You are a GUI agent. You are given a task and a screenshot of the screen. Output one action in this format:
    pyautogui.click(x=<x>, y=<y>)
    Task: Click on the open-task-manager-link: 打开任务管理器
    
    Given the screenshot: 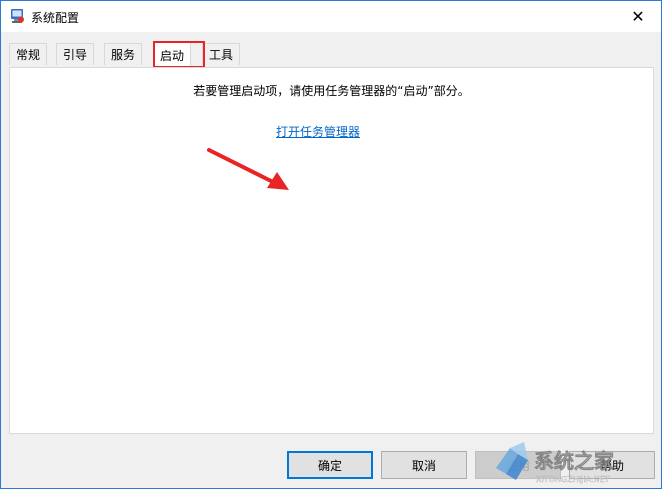 What is the action you would take?
    pyautogui.click(x=318, y=131)
    